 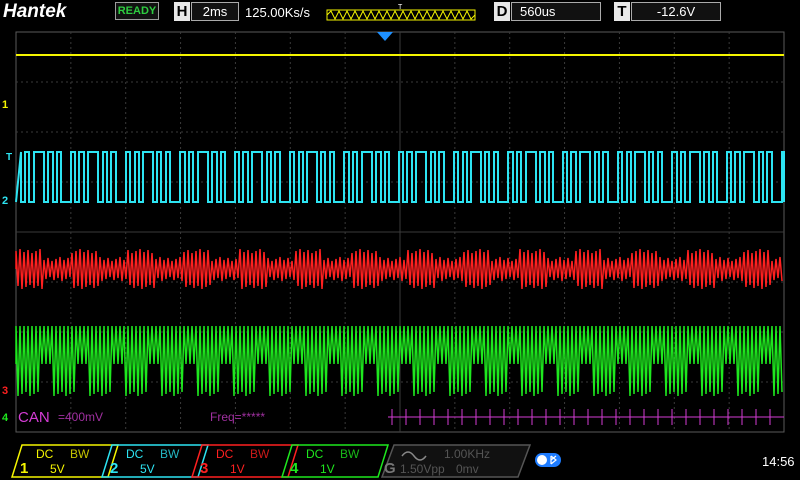 What do you see at coordinates (294, 468) in the screenshot?
I see `channel-4-number: 4` at bounding box center [294, 468].